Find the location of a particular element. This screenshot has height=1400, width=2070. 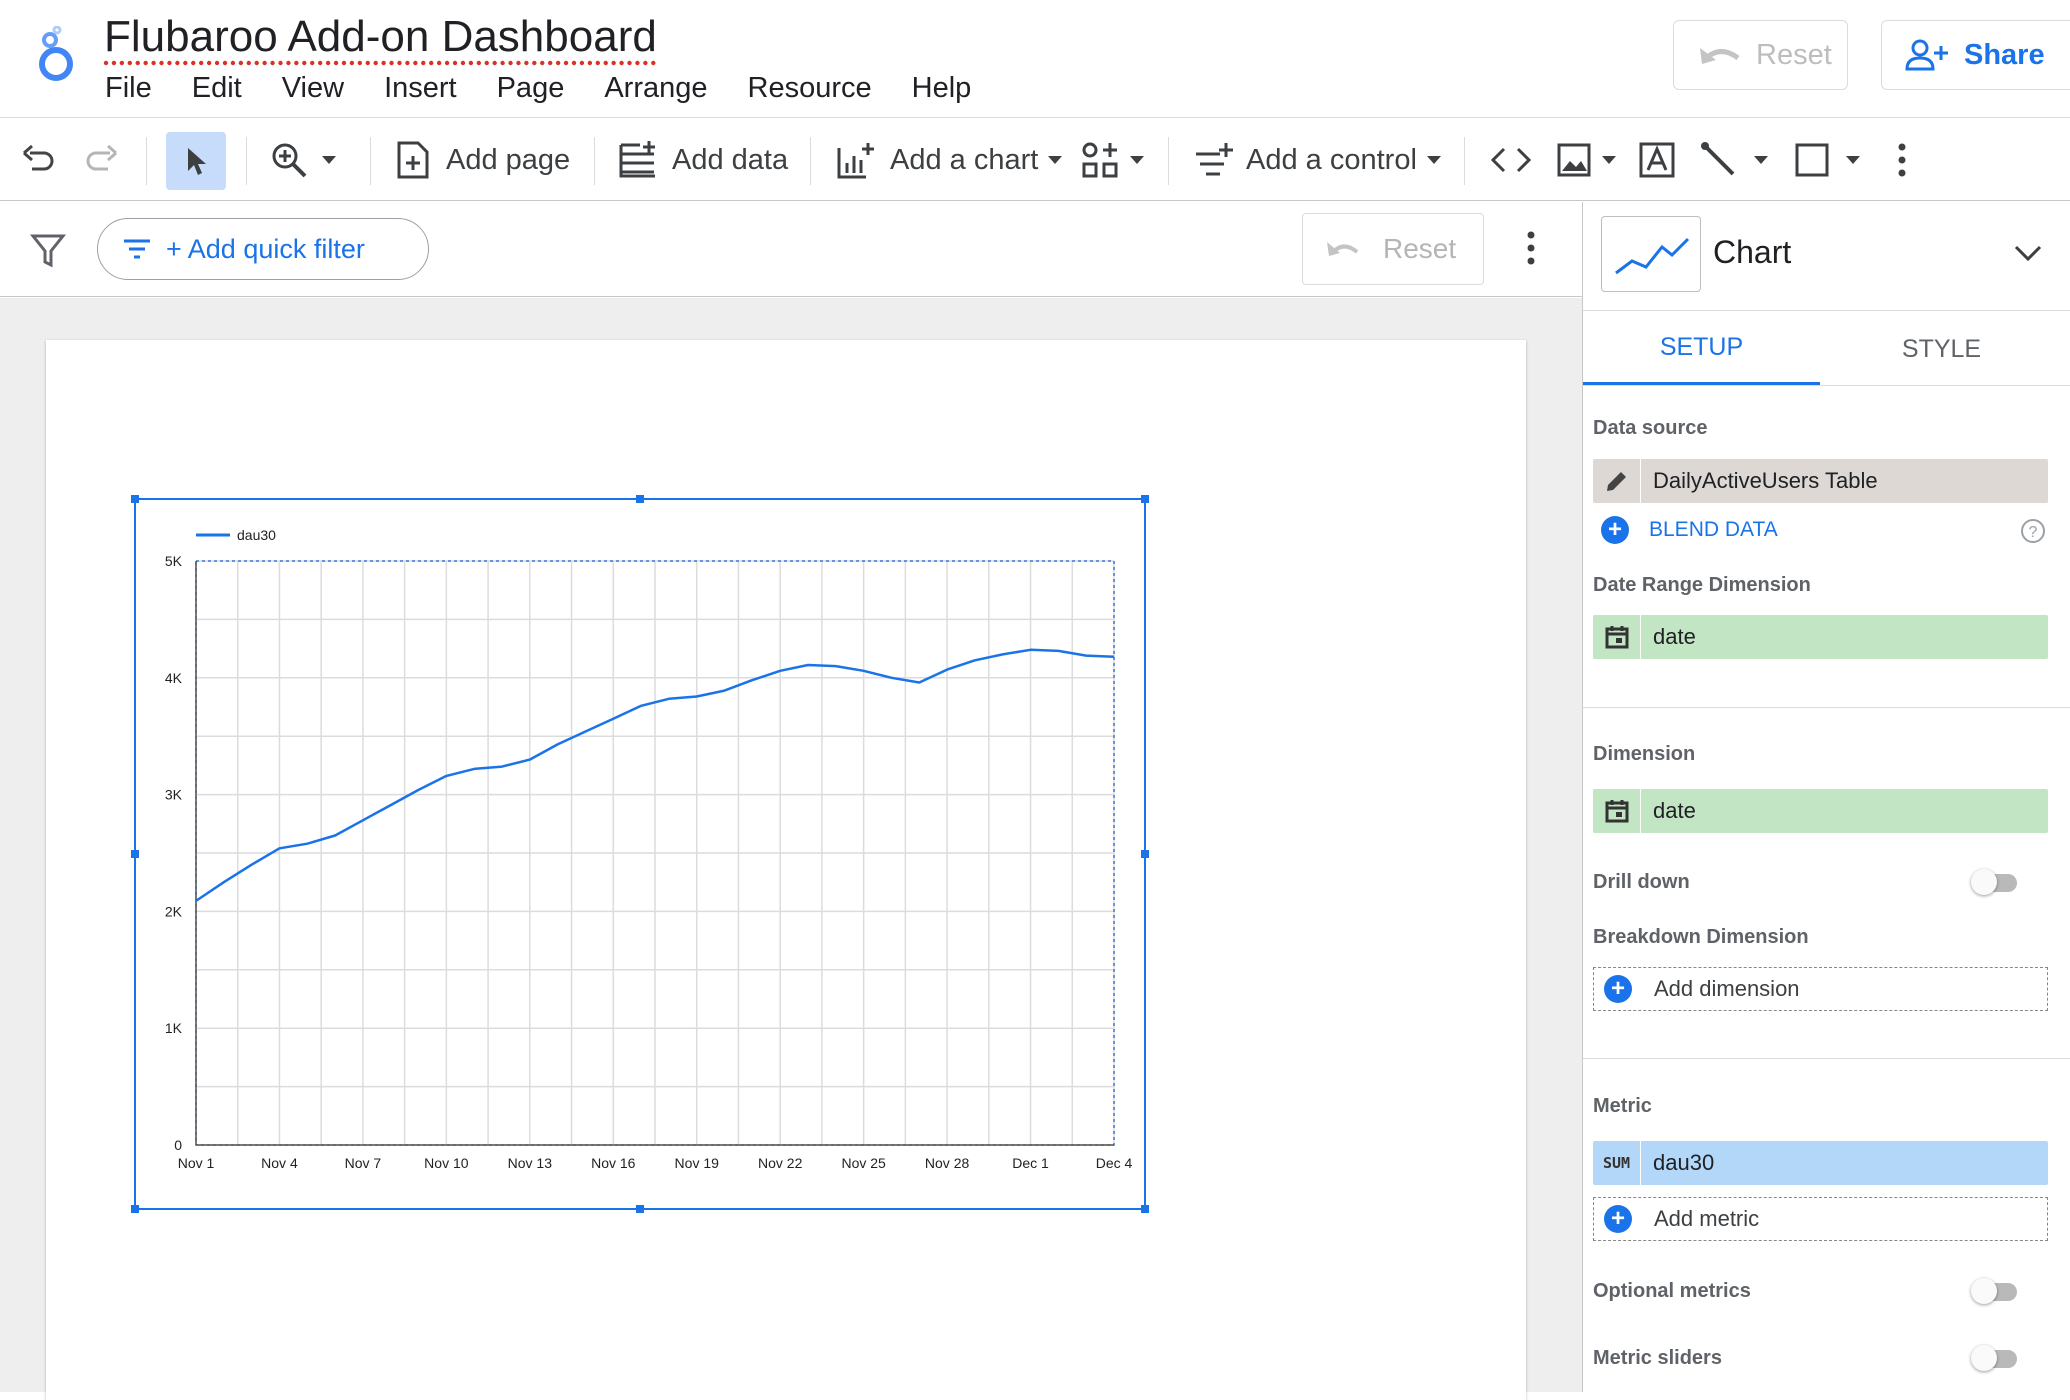

chart-type-thumbnail is located at coordinates (1651, 254).